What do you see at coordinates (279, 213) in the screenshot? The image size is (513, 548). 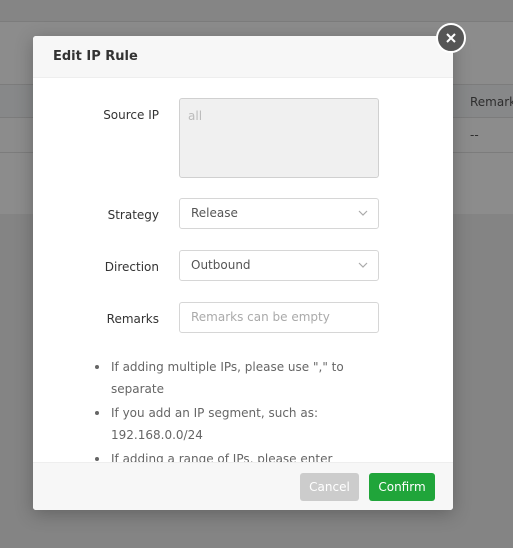 I see `strategy-select: Release` at bounding box center [279, 213].